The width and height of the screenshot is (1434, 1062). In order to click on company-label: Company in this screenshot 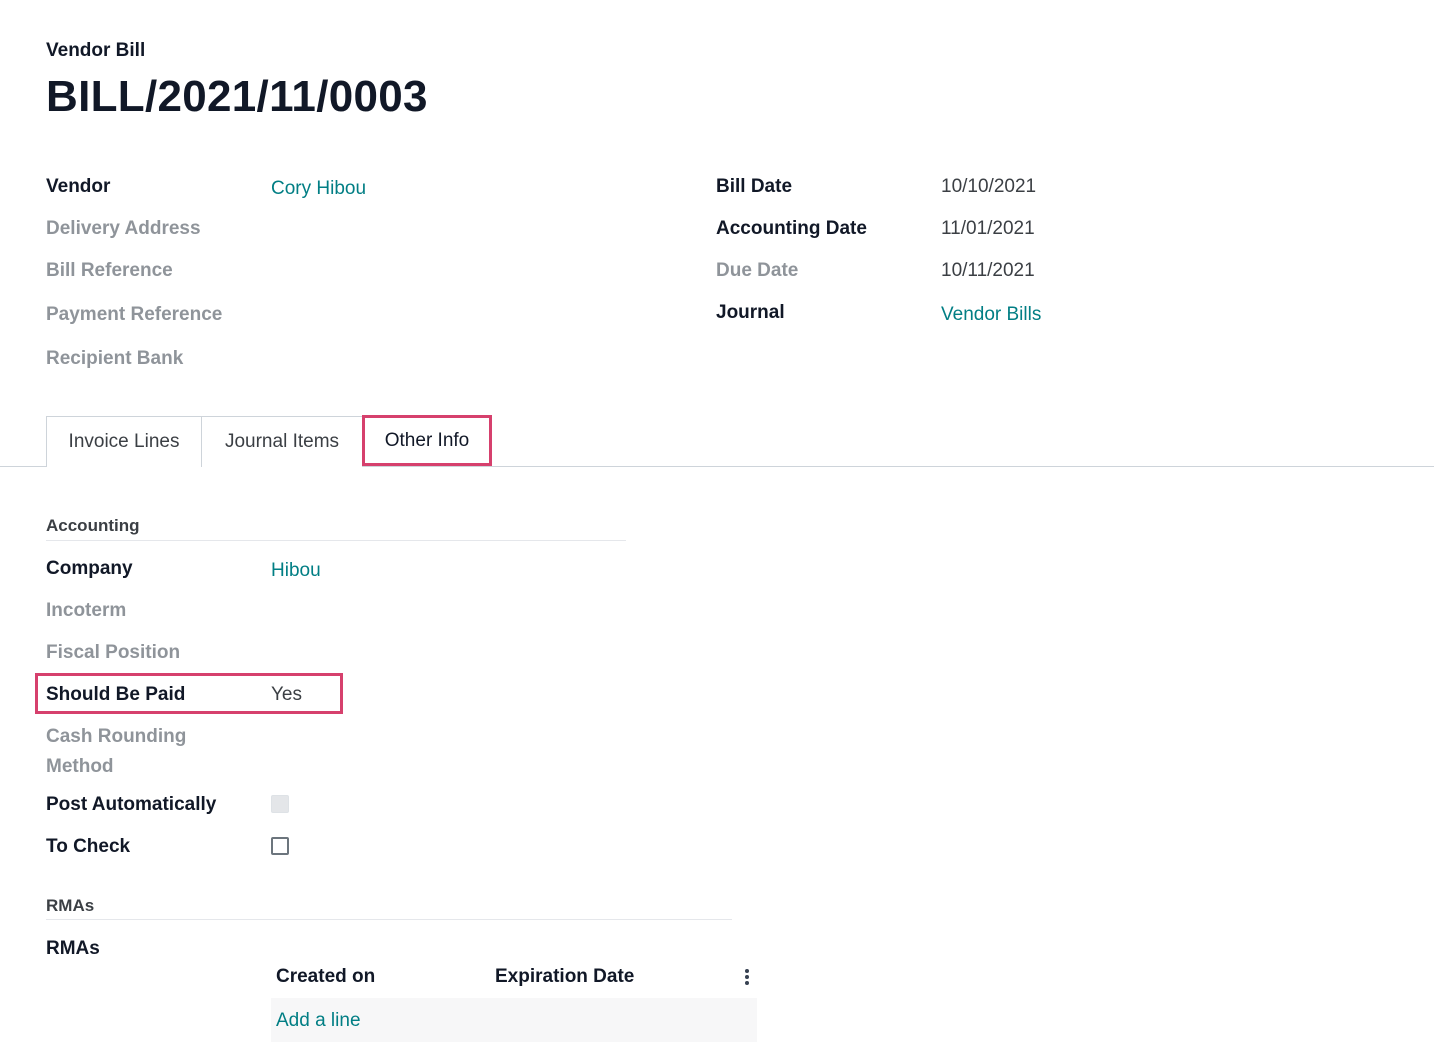, I will do `click(89, 568)`.